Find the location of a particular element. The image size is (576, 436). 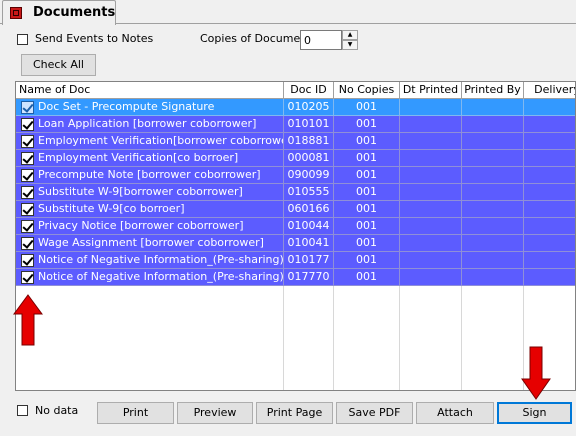

table-cell: 010101 is located at coordinates (309, 124).